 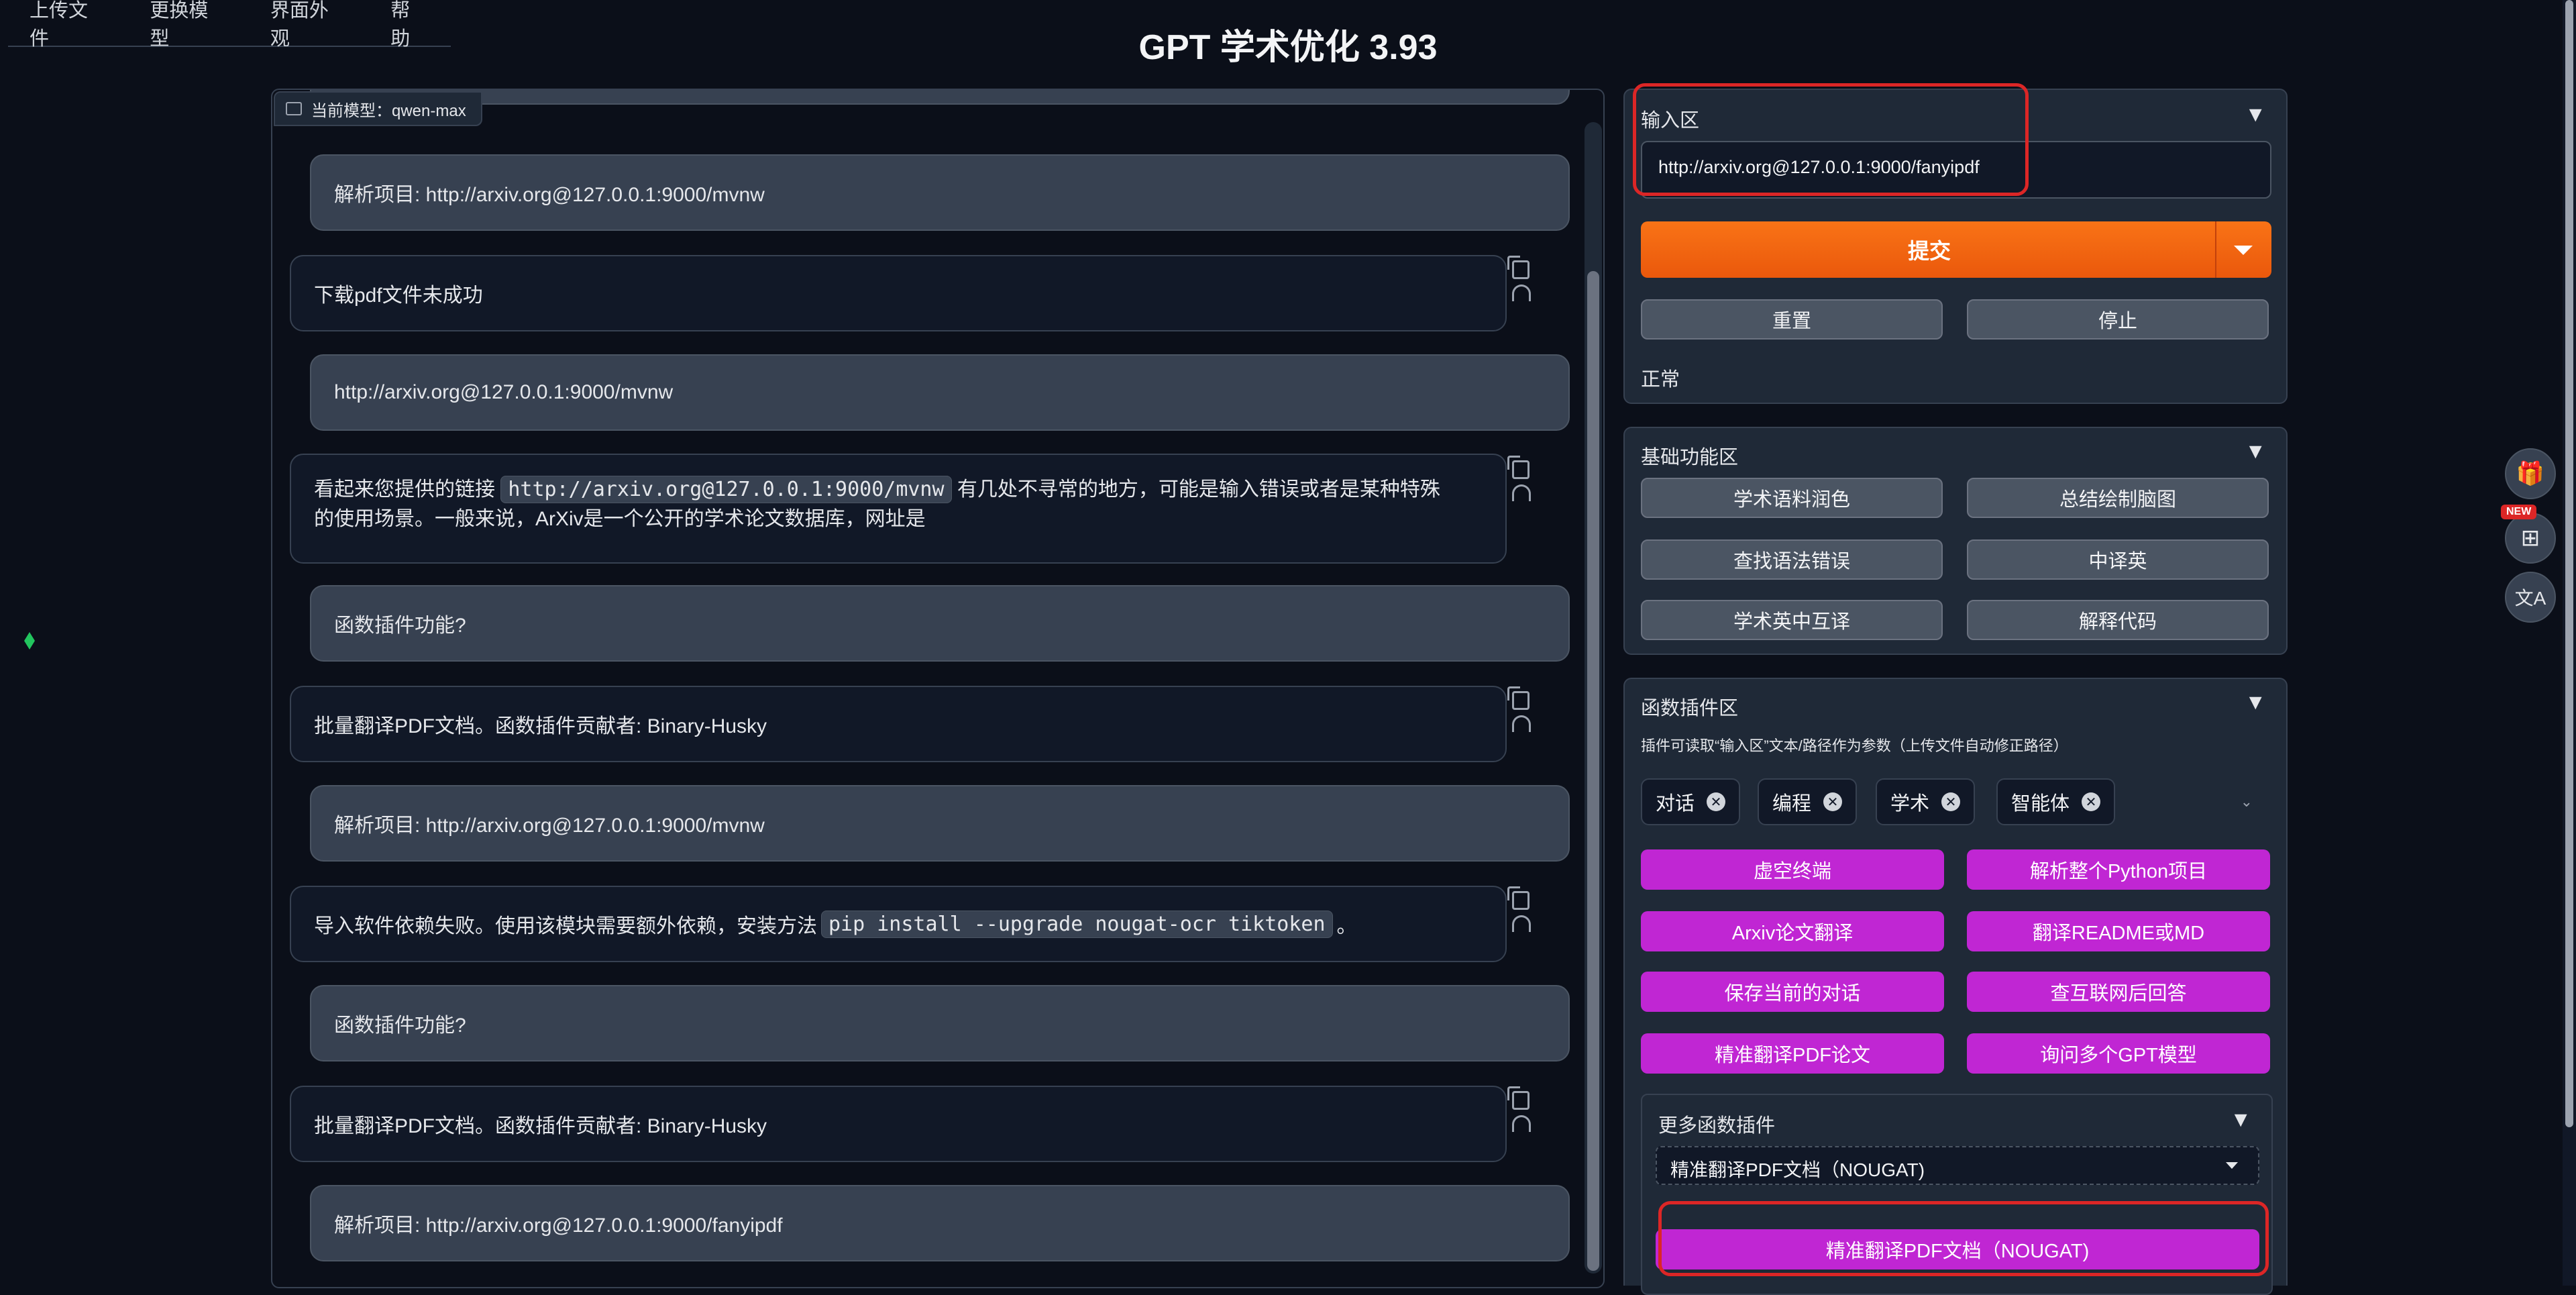 I want to click on message-text: 的使用场景。一般来说，ArXiv是一个公开的学术论文数据库，网址是, so click(x=620, y=519).